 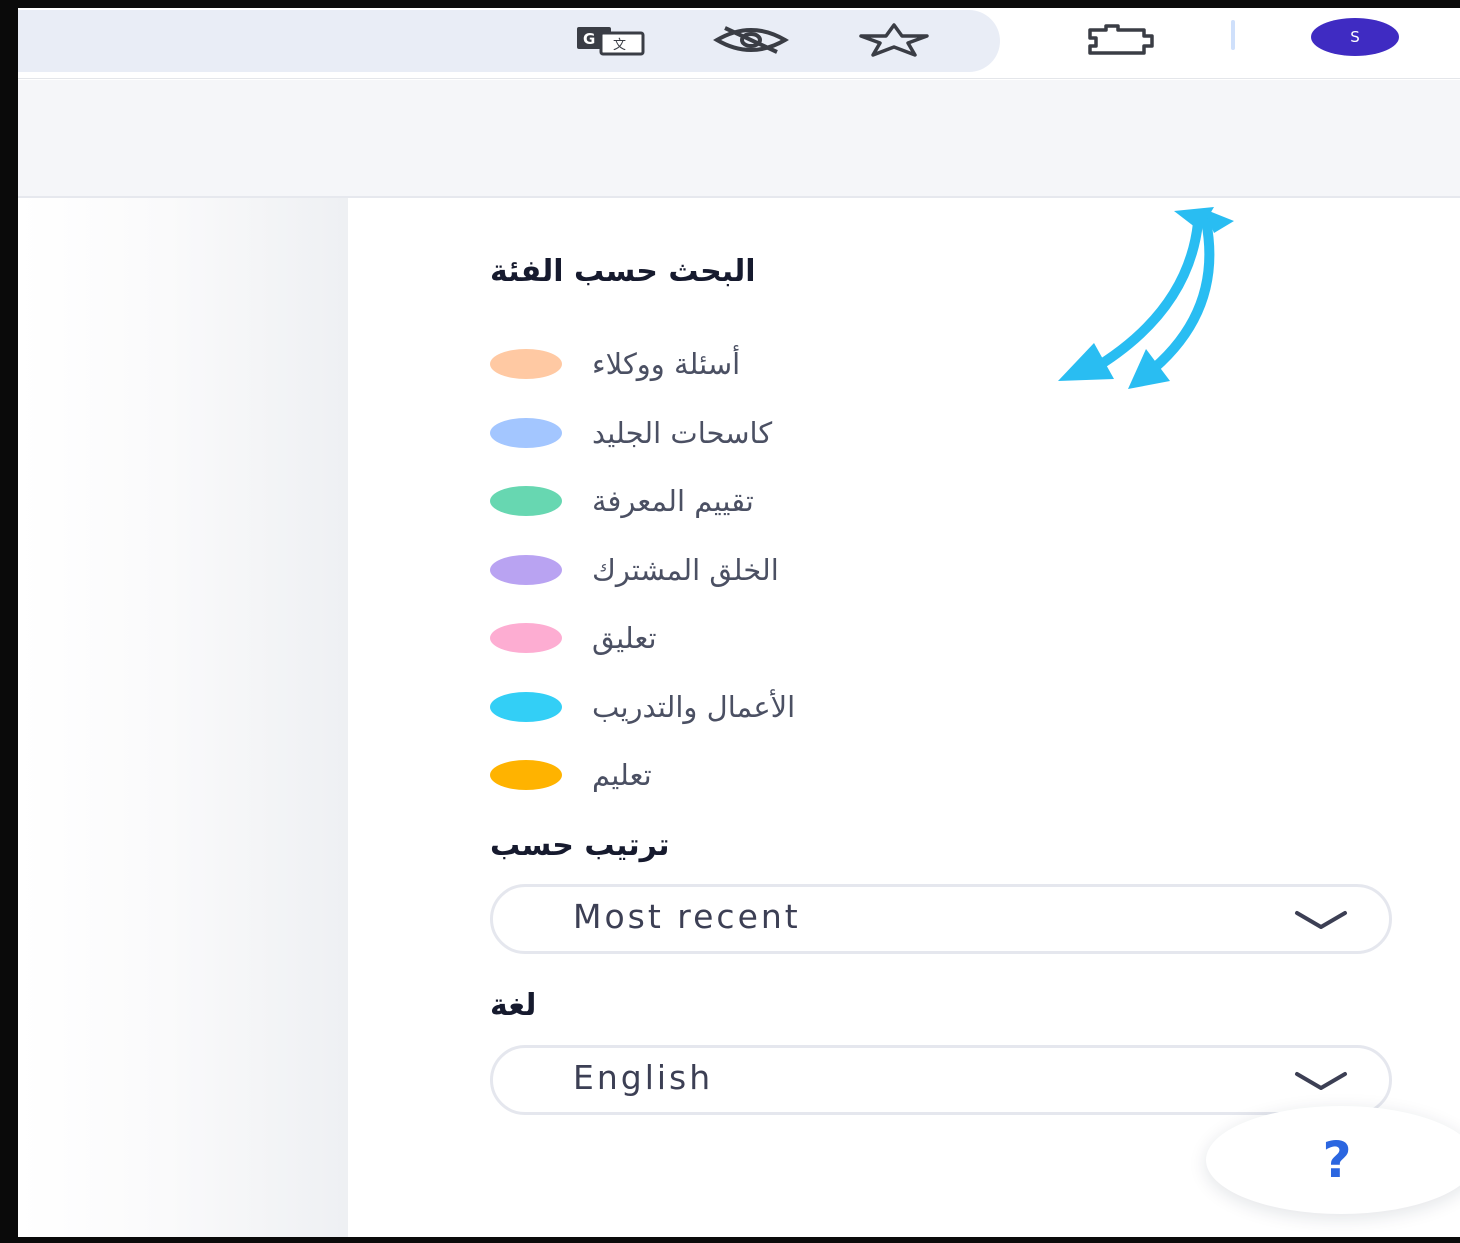 I want to click on language-select: English, so click(x=941, y=1080).